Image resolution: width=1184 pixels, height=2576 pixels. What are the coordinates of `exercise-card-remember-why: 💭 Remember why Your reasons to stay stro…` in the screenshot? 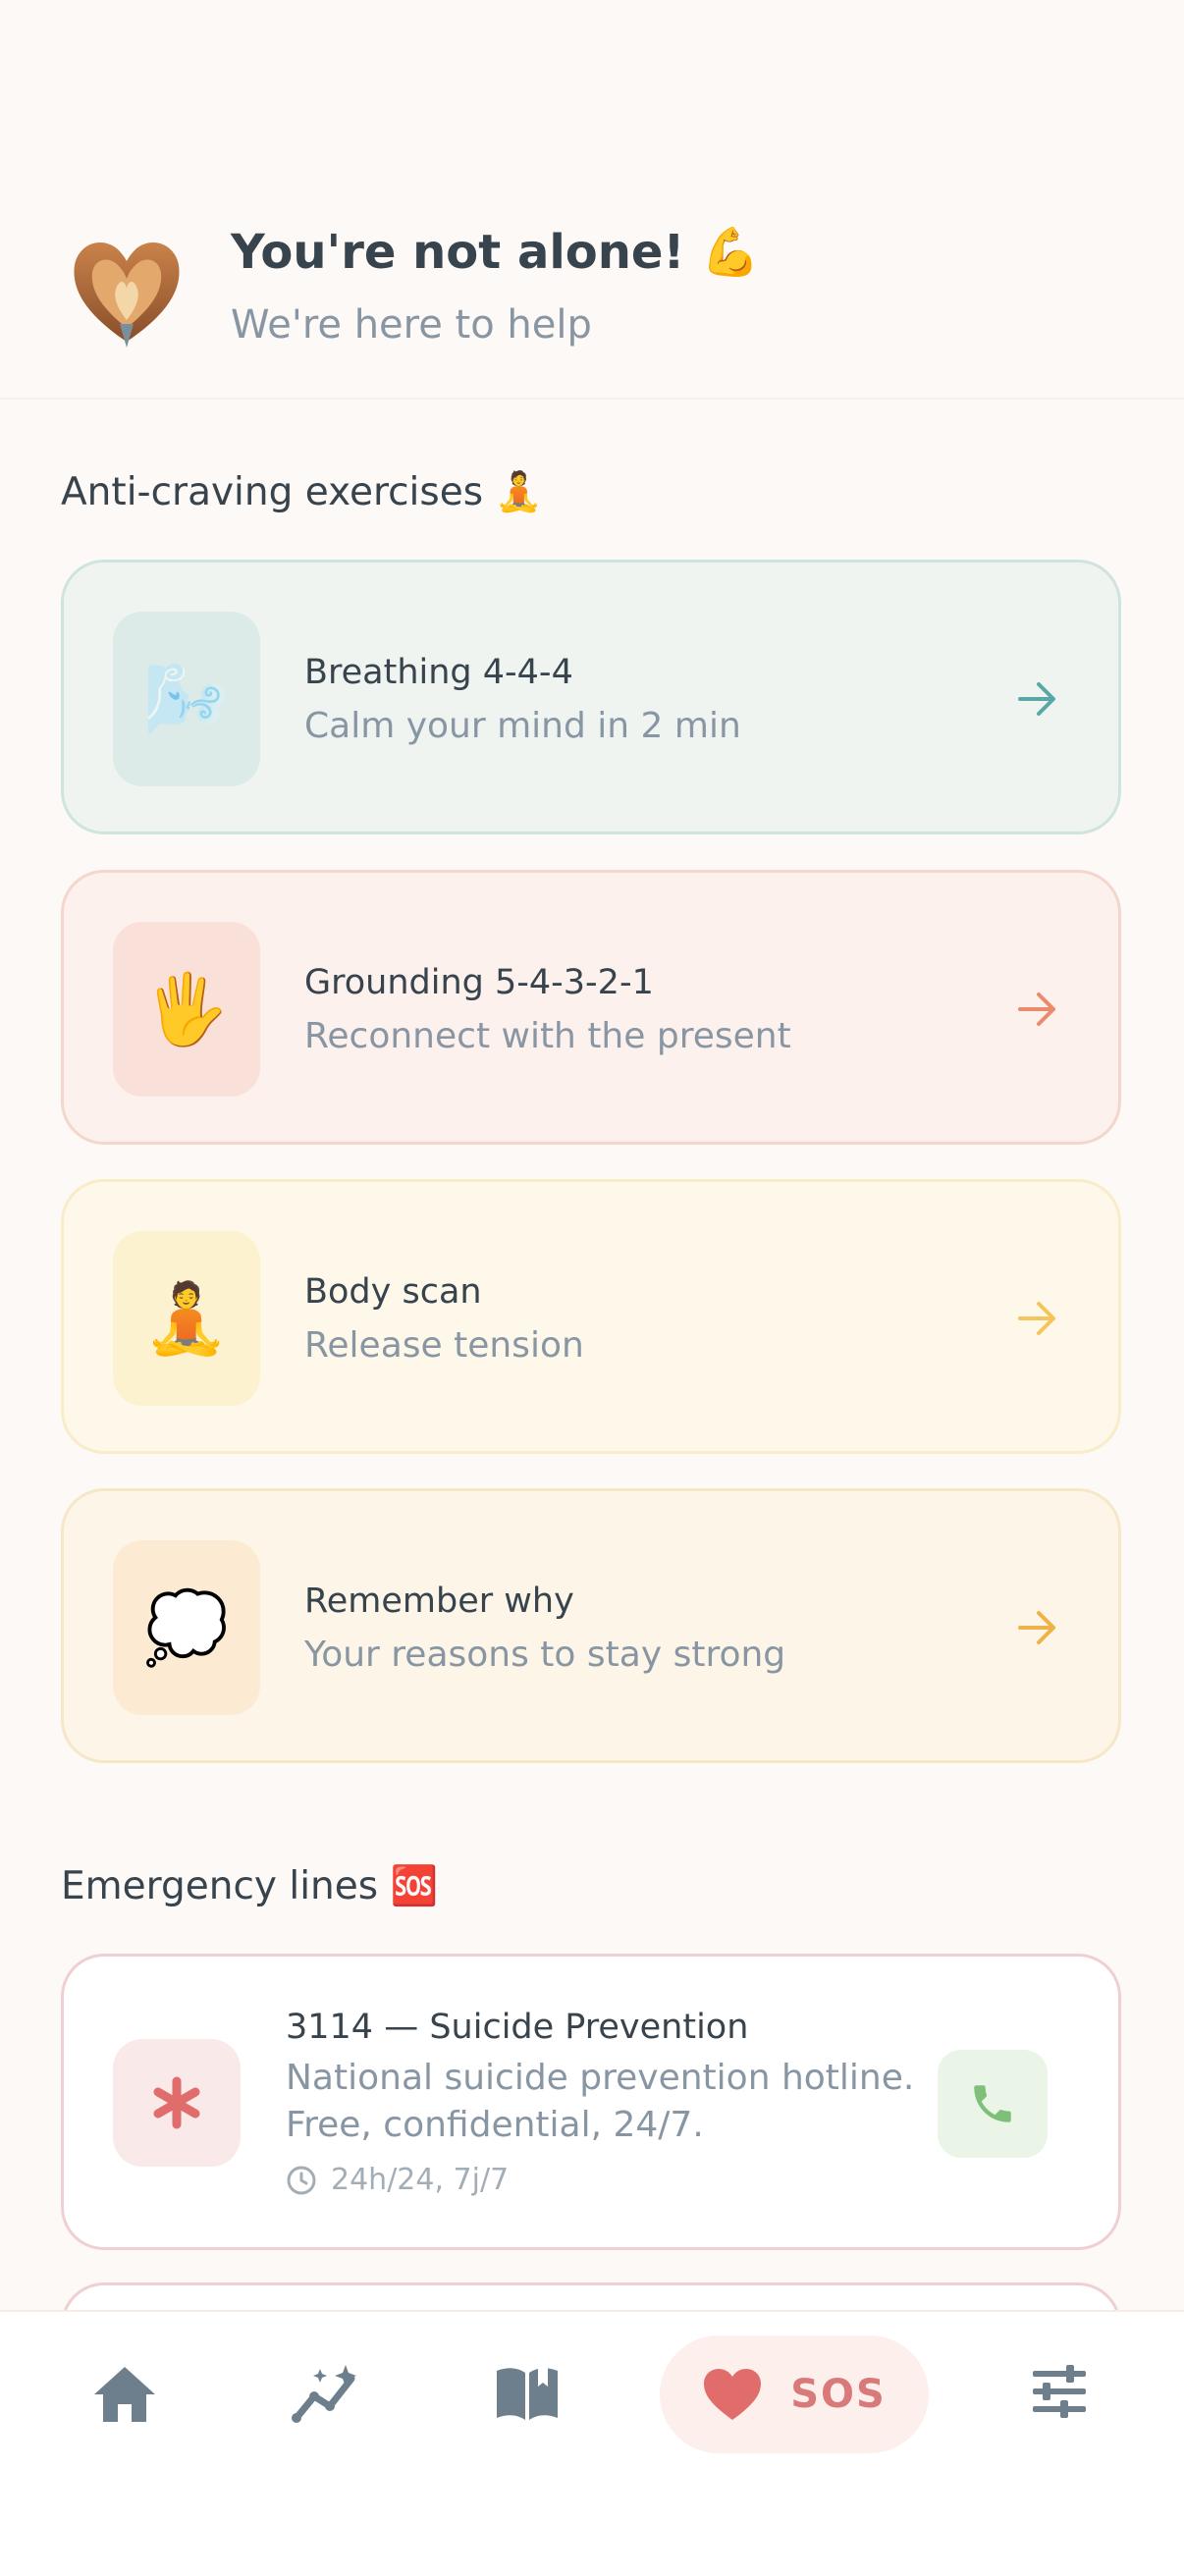 It's located at (591, 1625).